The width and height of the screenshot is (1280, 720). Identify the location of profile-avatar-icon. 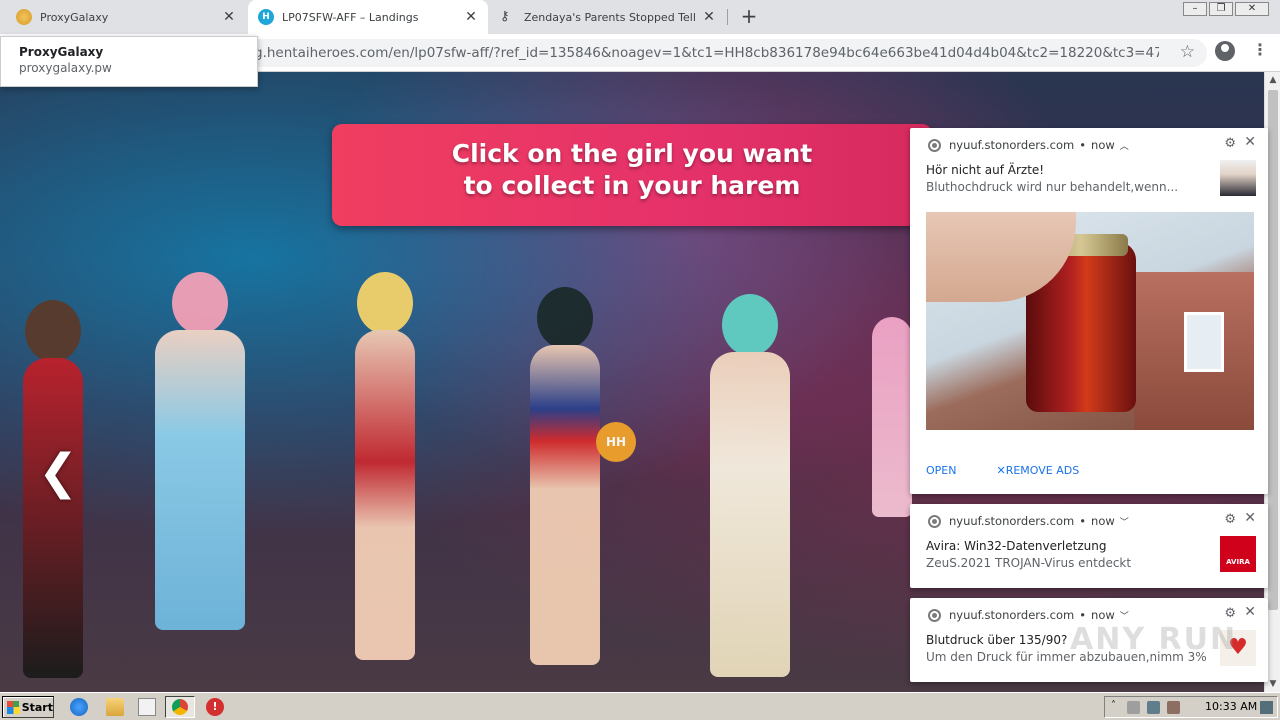
(1225, 51).